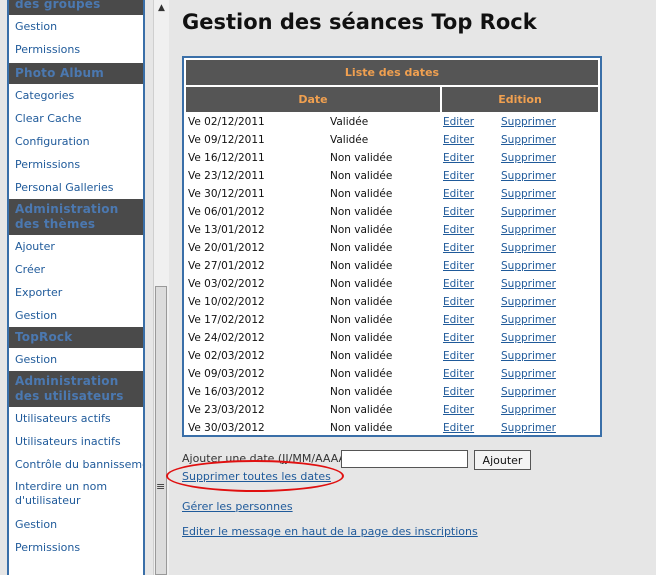 Image resolution: width=656 pixels, height=575 pixels. I want to click on row-date: Ve 02/03/2012, so click(226, 356).